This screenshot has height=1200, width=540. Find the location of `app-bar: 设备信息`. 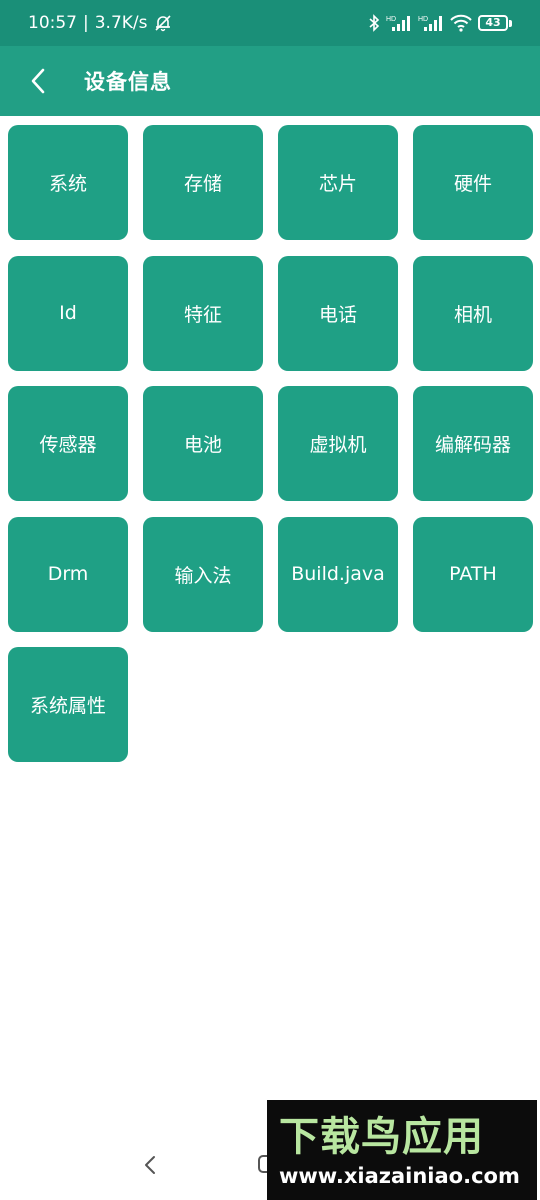

app-bar: 设备信息 is located at coordinates (270, 81).